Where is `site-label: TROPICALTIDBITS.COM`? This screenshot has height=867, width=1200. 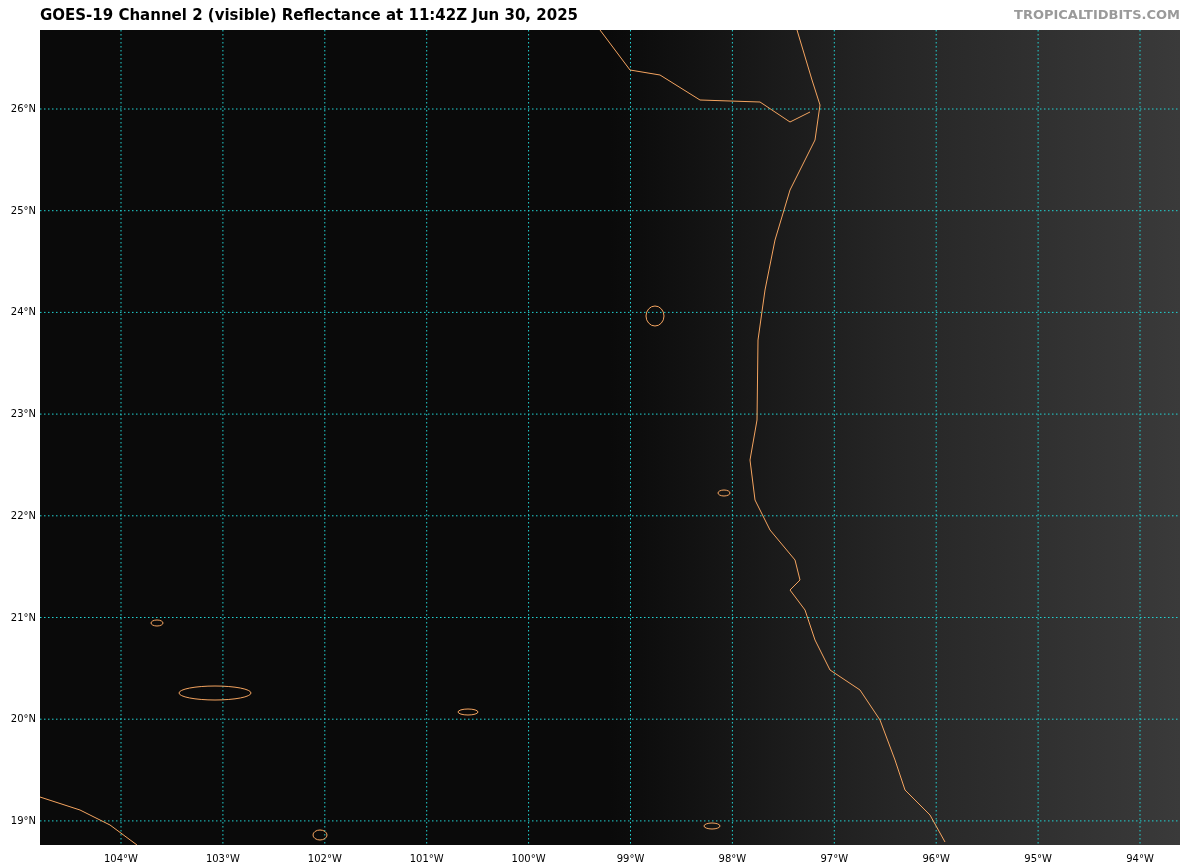
site-label: TROPICALTIDBITS.COM is located at coordinates (1097, 15).